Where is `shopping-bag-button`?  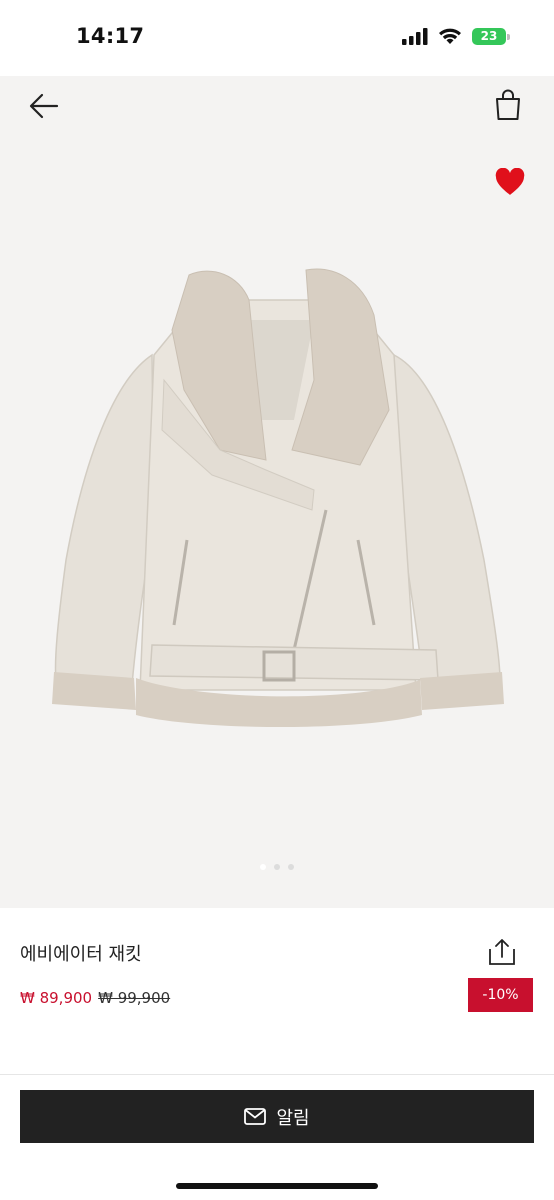
shopping-bag-button is located at coordinates (508, 105).